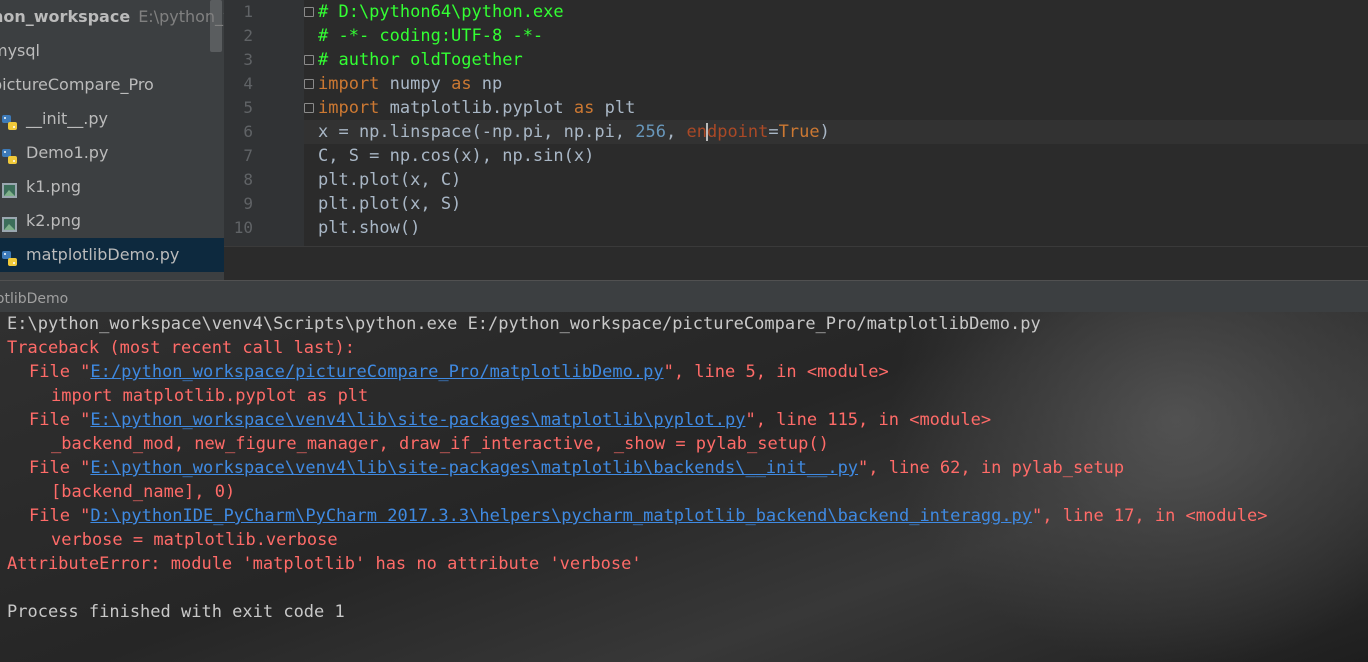 Image resolution: width=1368 pixels, height=662 pixels. I want to click on code-text: plt.plot(x, S), so click(390, 204).